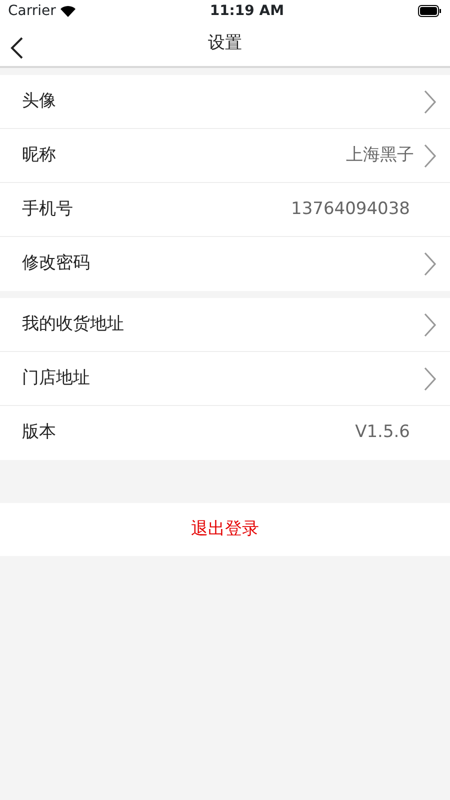 The image size is (450, 800). I want to click on row-value: V1.5.6, so click(382, 432).